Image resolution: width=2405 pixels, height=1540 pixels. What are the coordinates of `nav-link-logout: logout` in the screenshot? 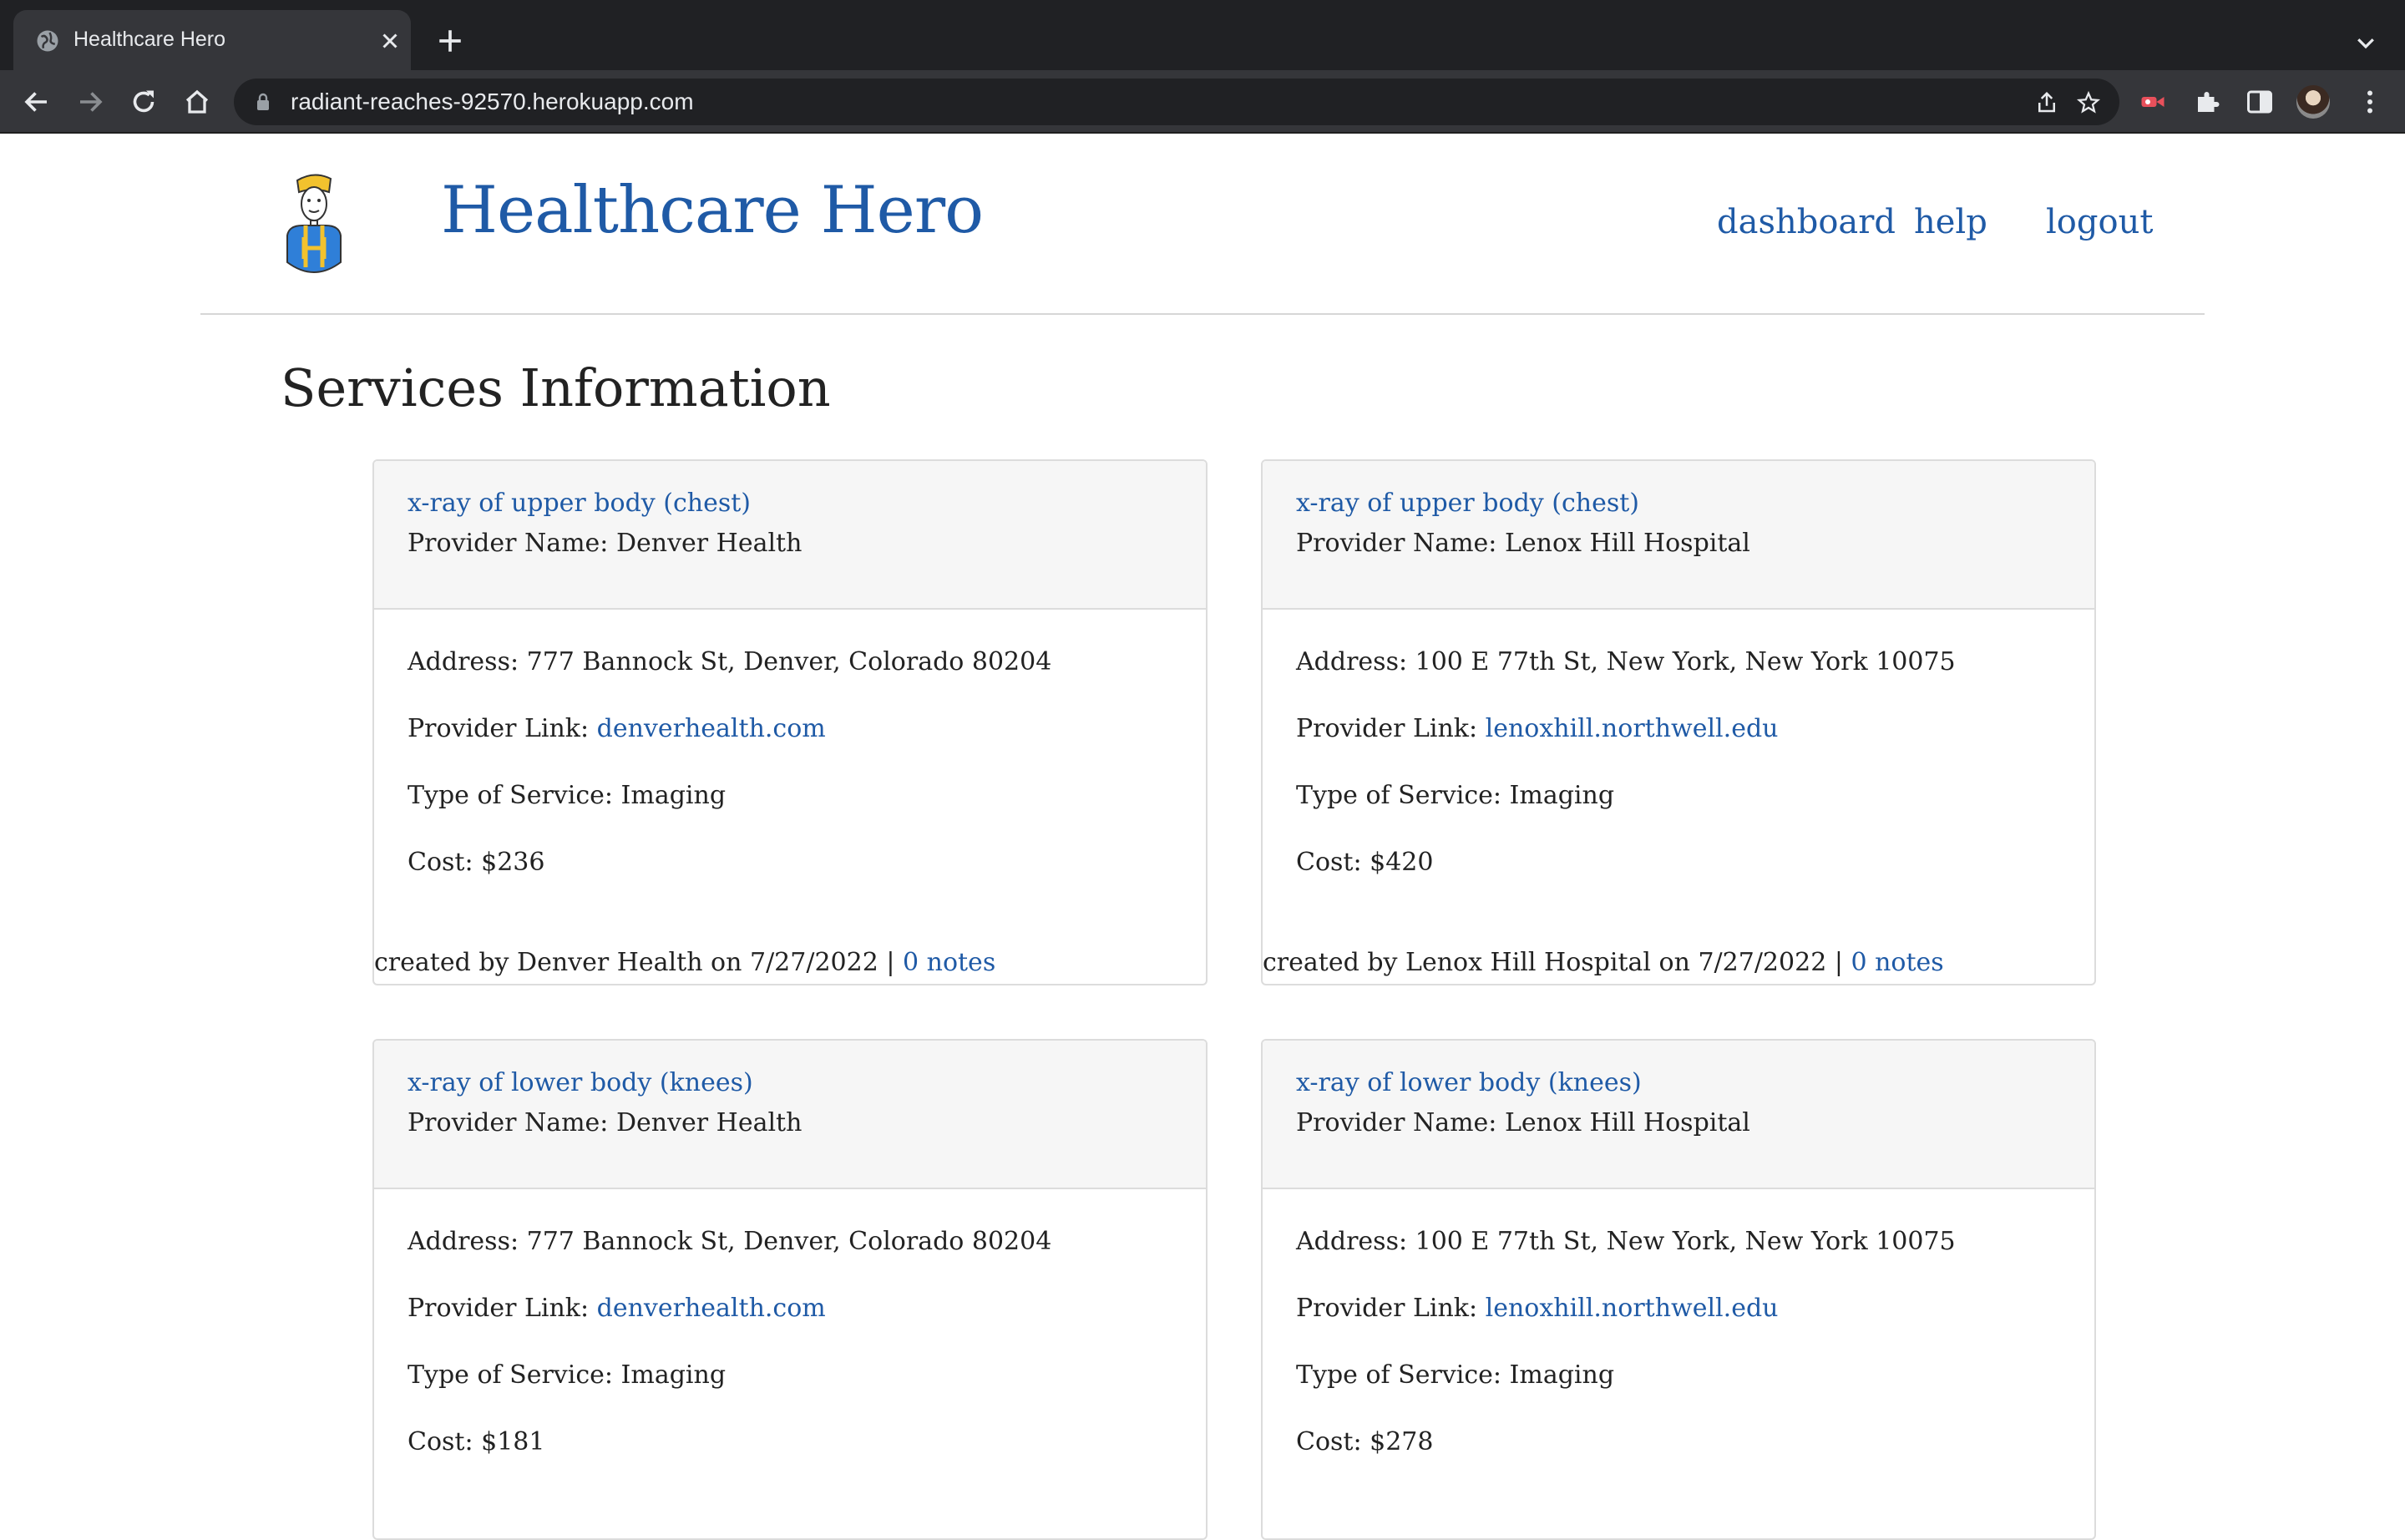 It's located at (2099, 222).